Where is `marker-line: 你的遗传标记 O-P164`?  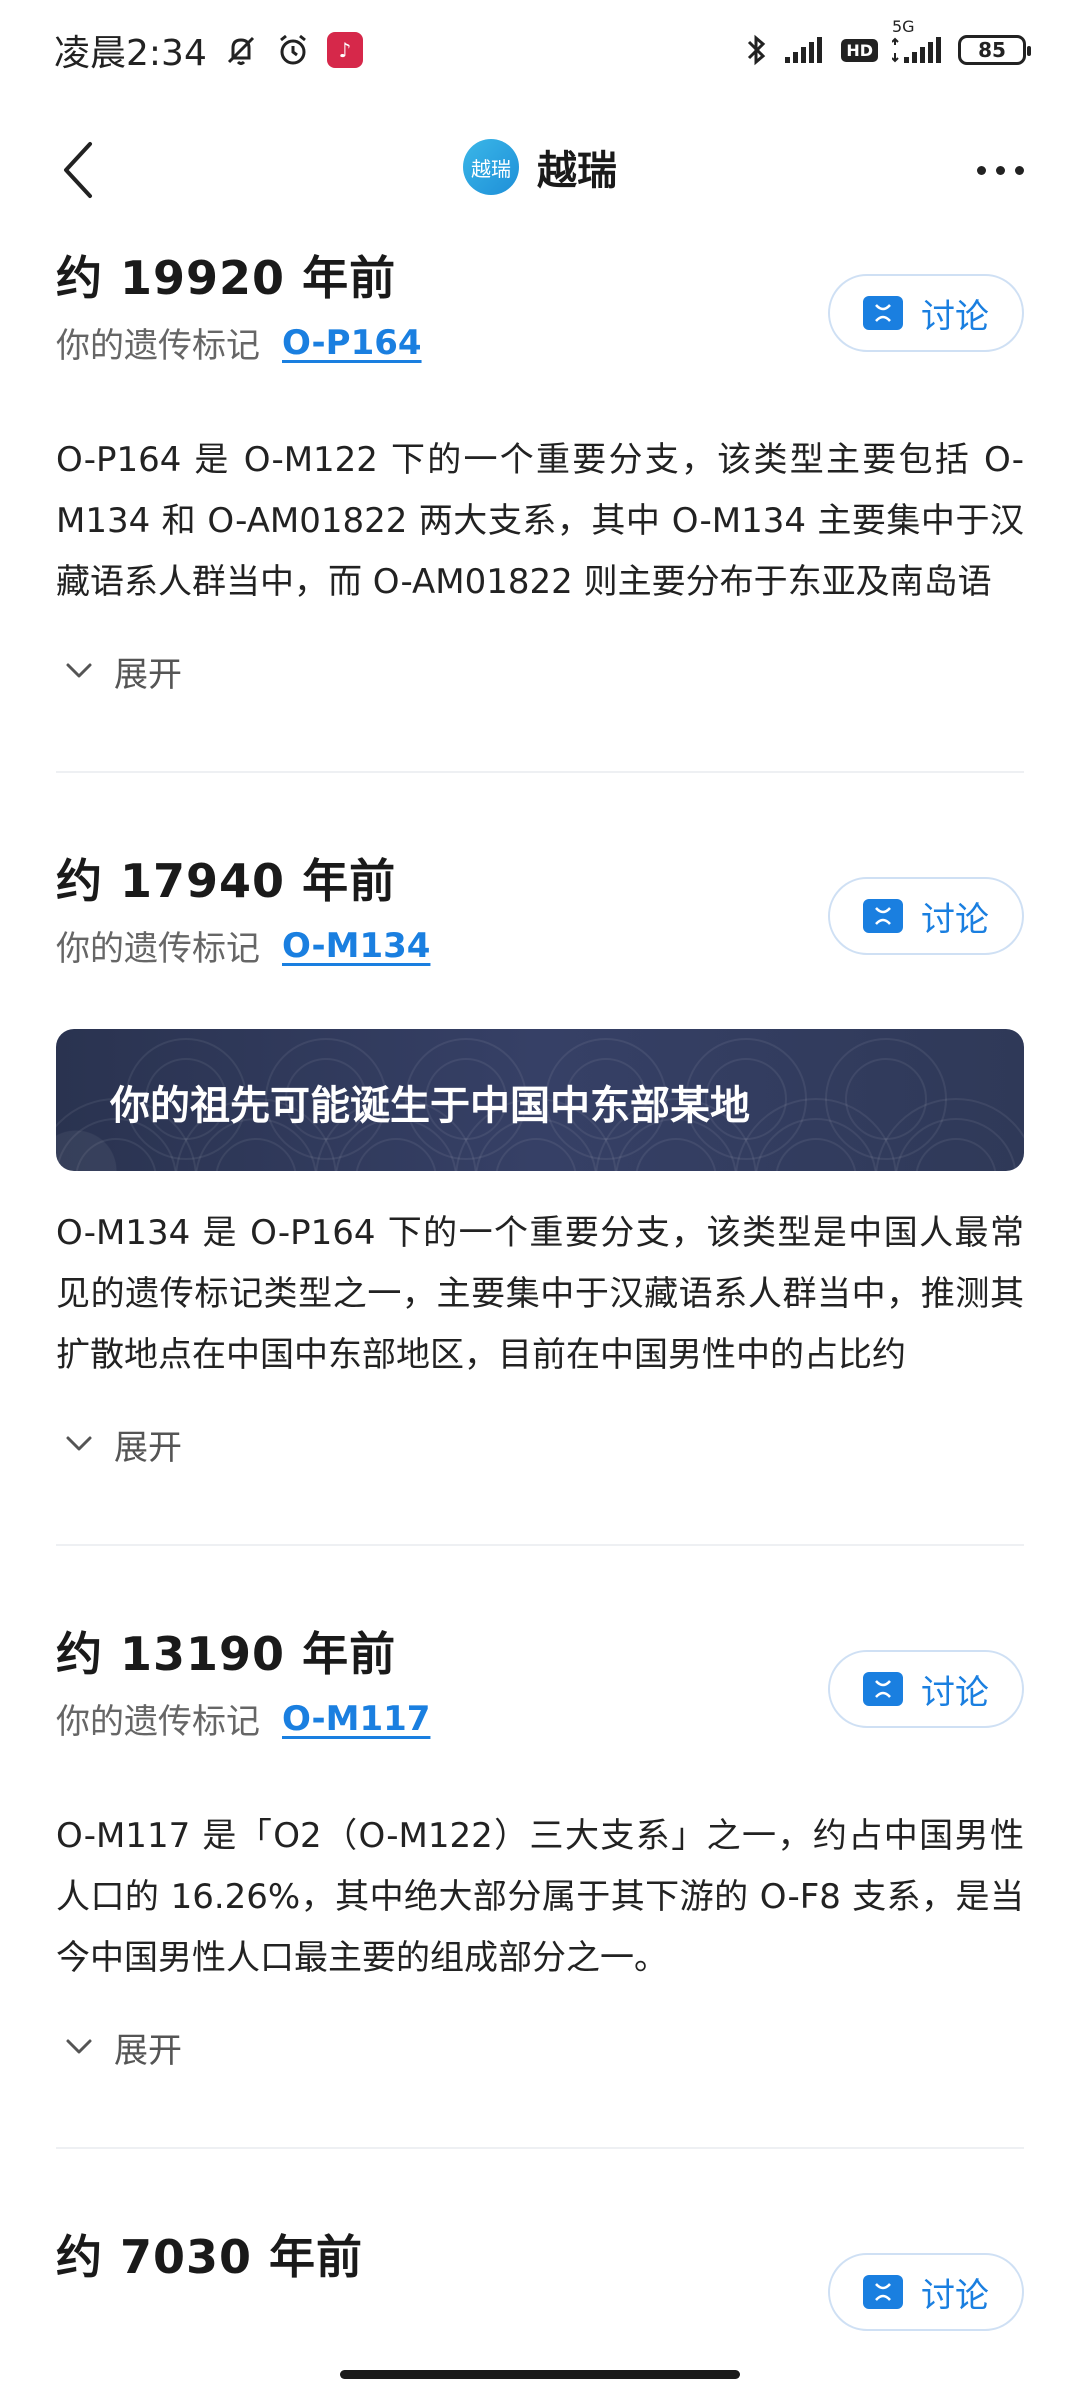
marker-line: 你的遗传标记 O-P164 is located at coordinates (239, 342).